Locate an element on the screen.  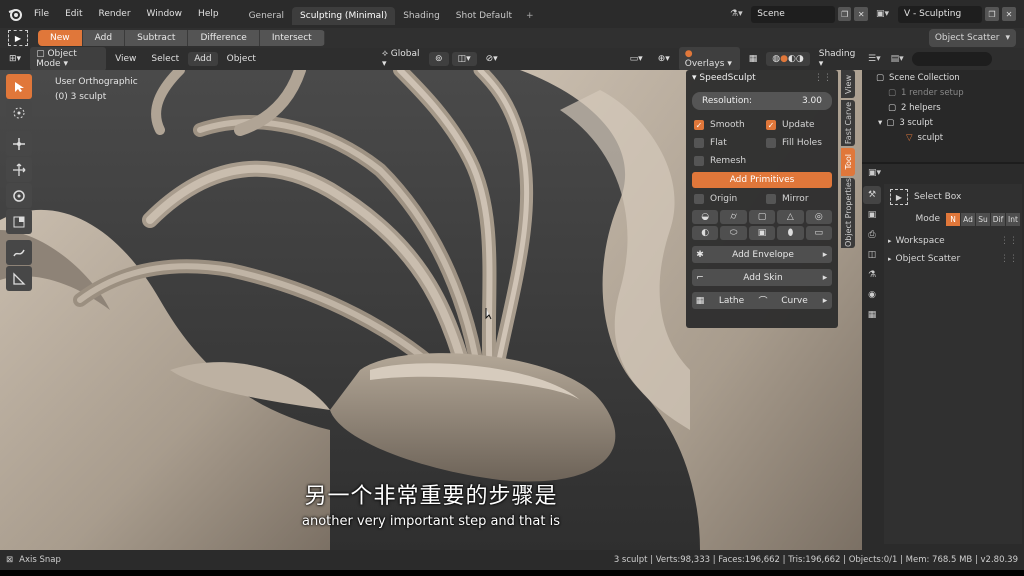
mode-add-button: Ad is located at coordinates (968, 219).